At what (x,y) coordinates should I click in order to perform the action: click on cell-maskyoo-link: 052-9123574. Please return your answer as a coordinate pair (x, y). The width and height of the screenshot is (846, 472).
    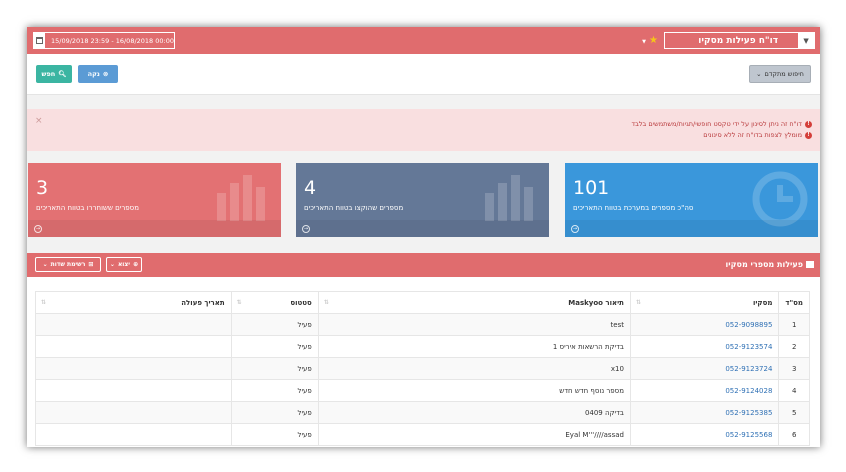
    Looking at the image, I should click on (704, 346).